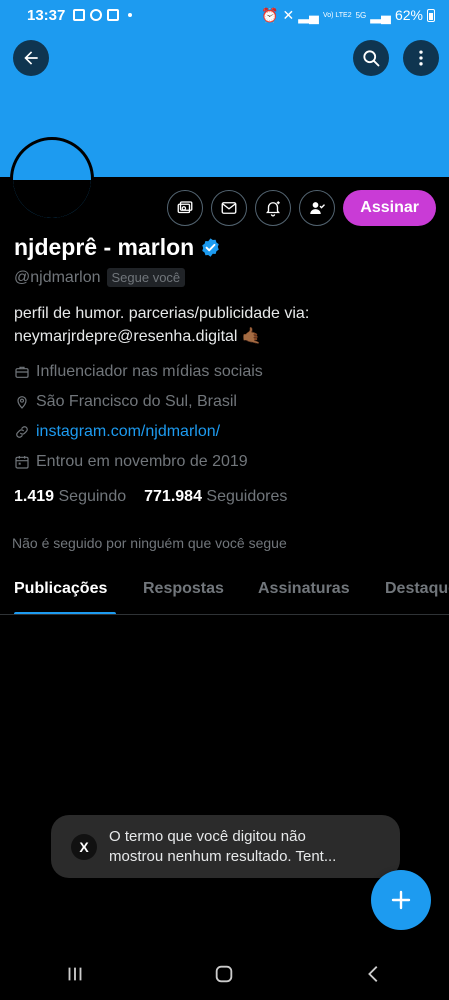 This screenshot has width=449, height=1000. I want to click on more-vertical-icon, so click(421, 58).